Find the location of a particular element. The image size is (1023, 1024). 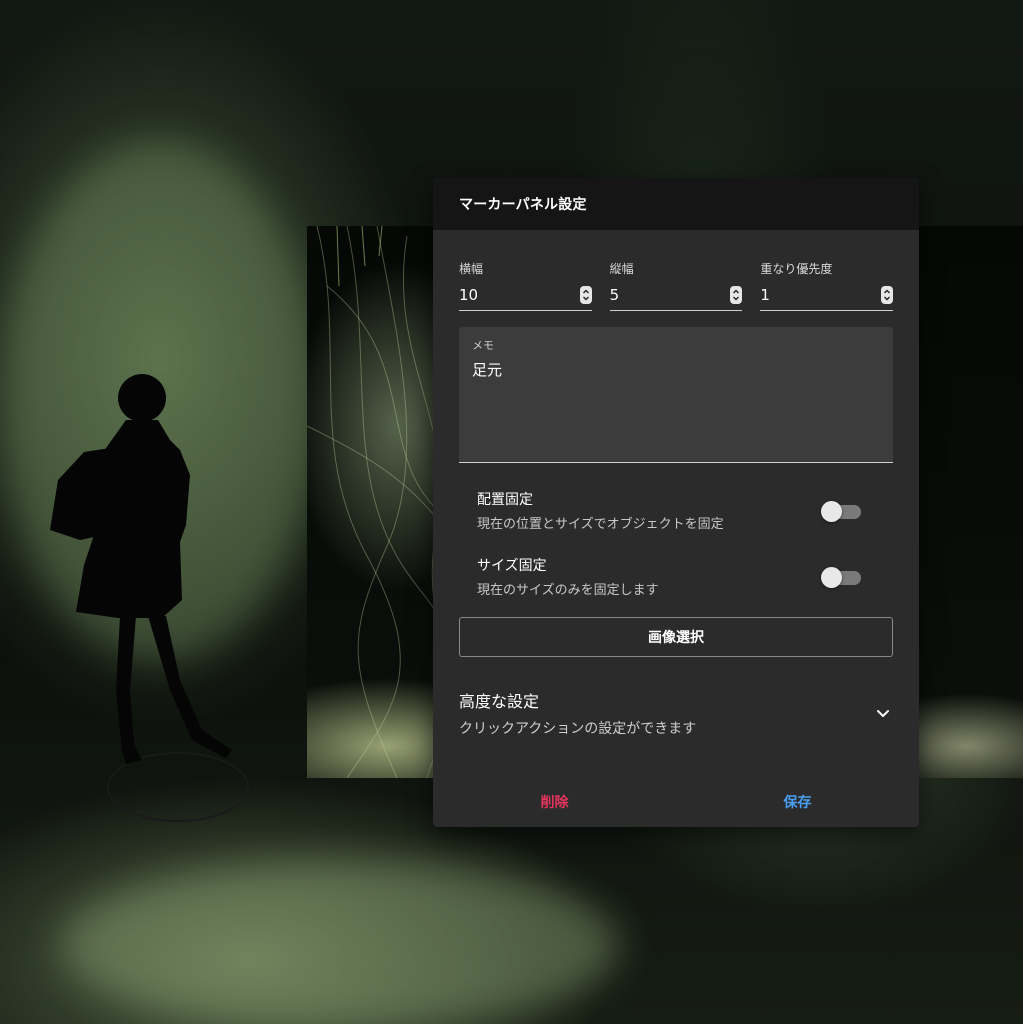

position-lock-toggle is located at coordinates (842, 511).